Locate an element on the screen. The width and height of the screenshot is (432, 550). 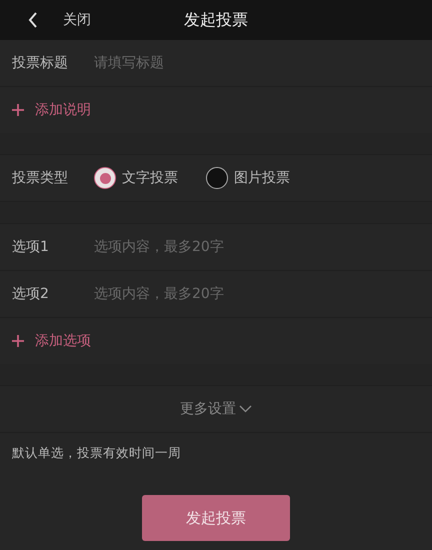
chevron-down-icon is located at coordinates (245, 409).